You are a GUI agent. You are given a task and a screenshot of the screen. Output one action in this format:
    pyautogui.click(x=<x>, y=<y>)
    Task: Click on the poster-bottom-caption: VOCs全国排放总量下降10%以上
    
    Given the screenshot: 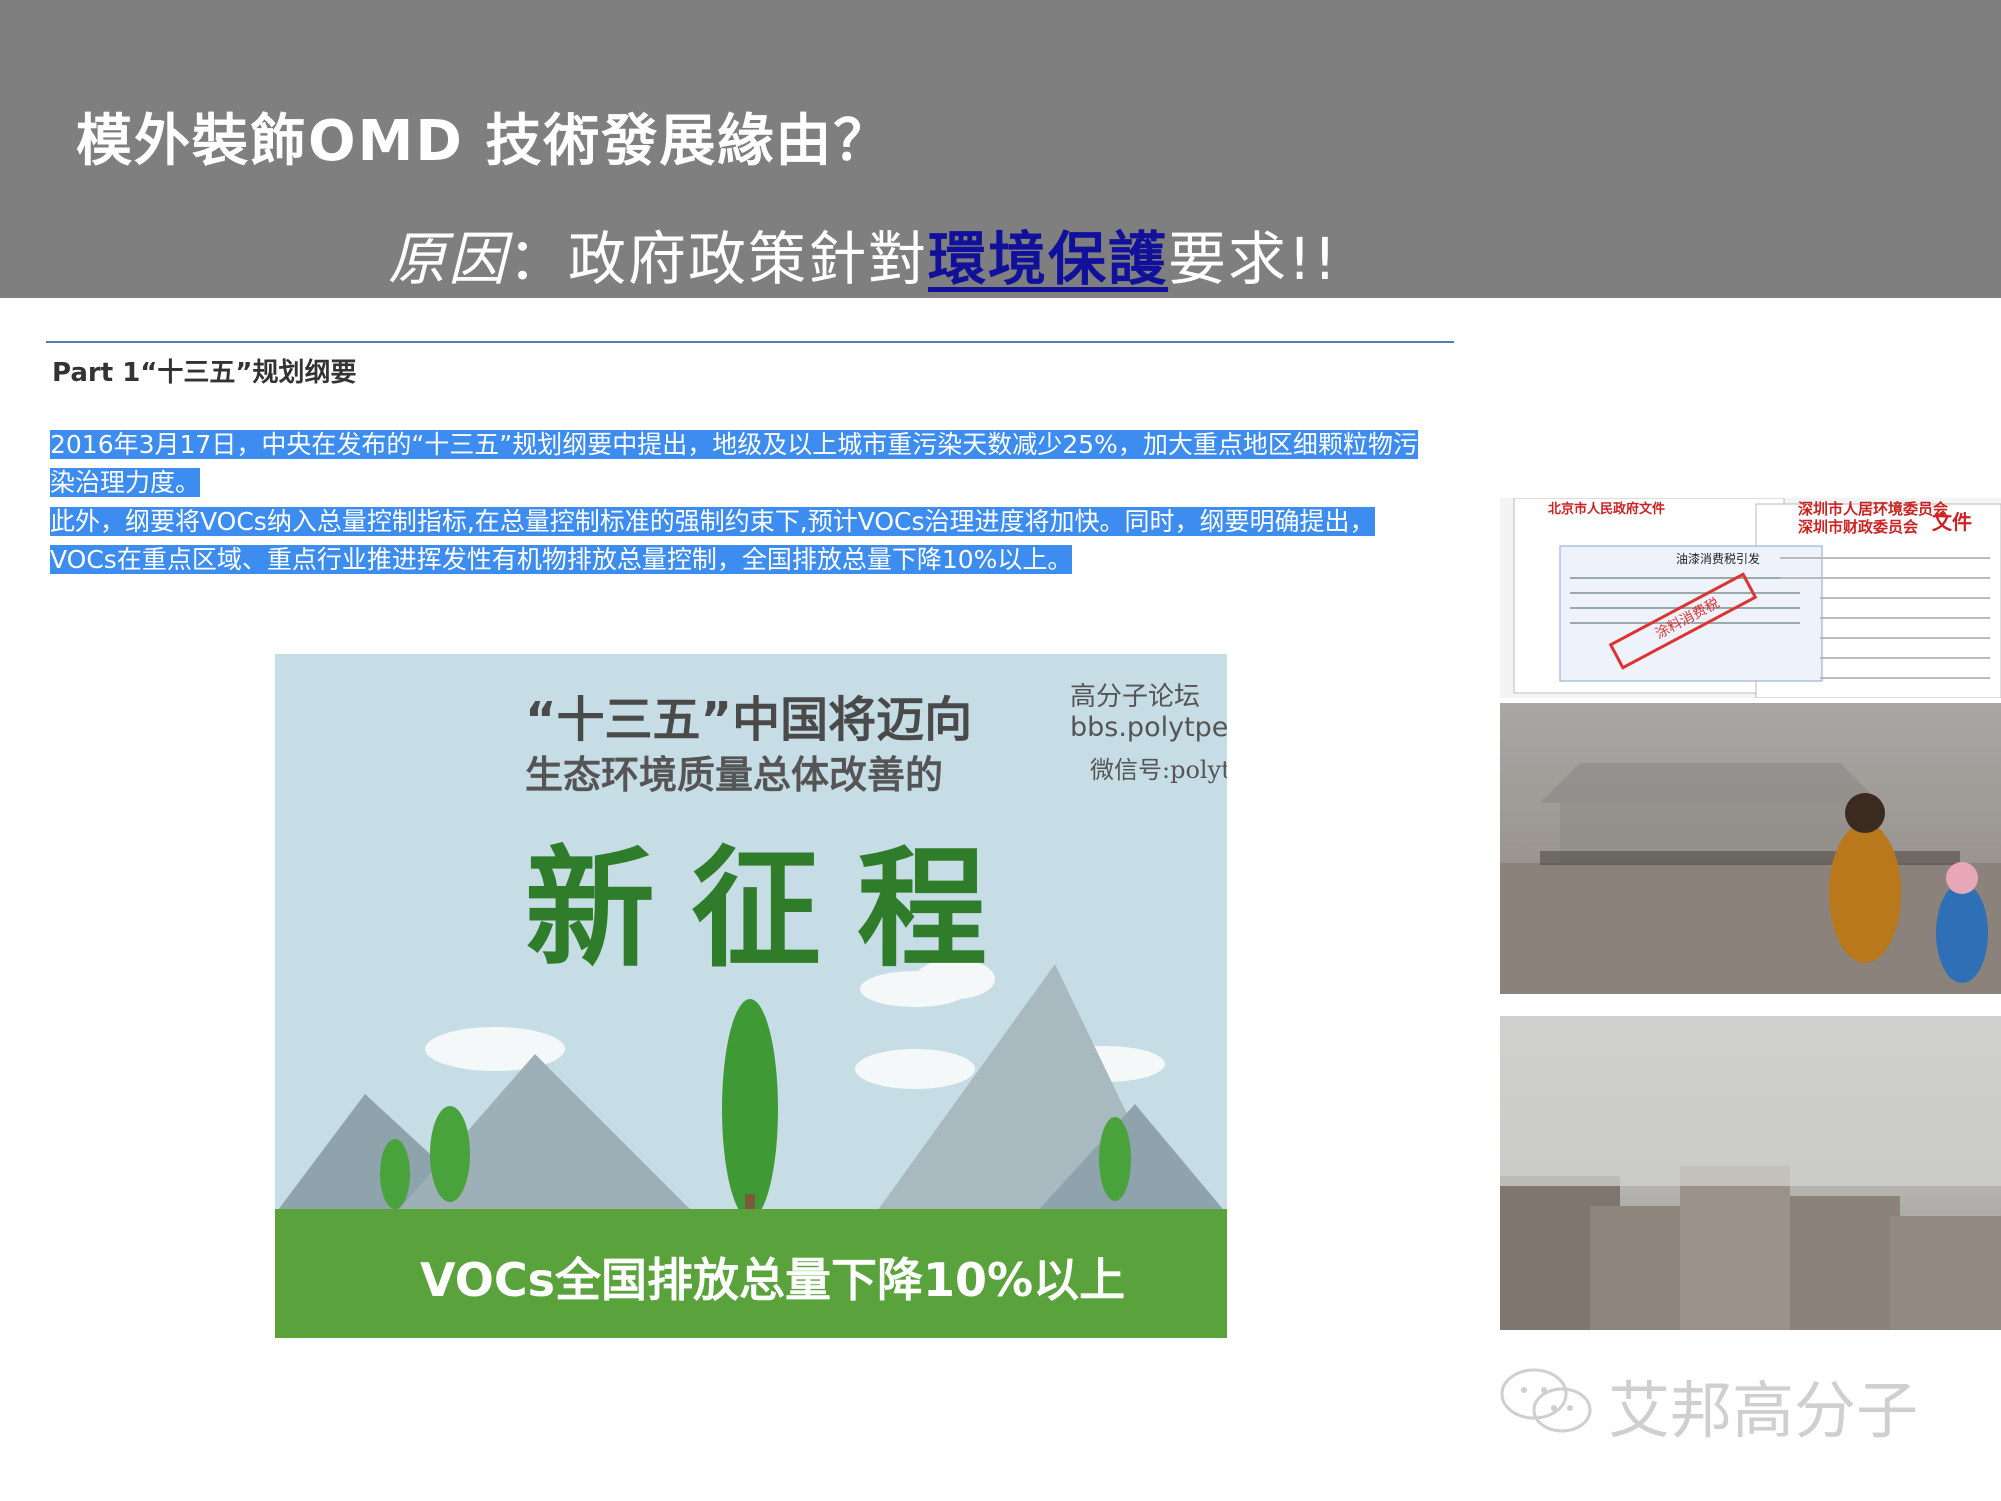 What is the action you would take?
    pyautogui.click(x=773, y=1280)
    